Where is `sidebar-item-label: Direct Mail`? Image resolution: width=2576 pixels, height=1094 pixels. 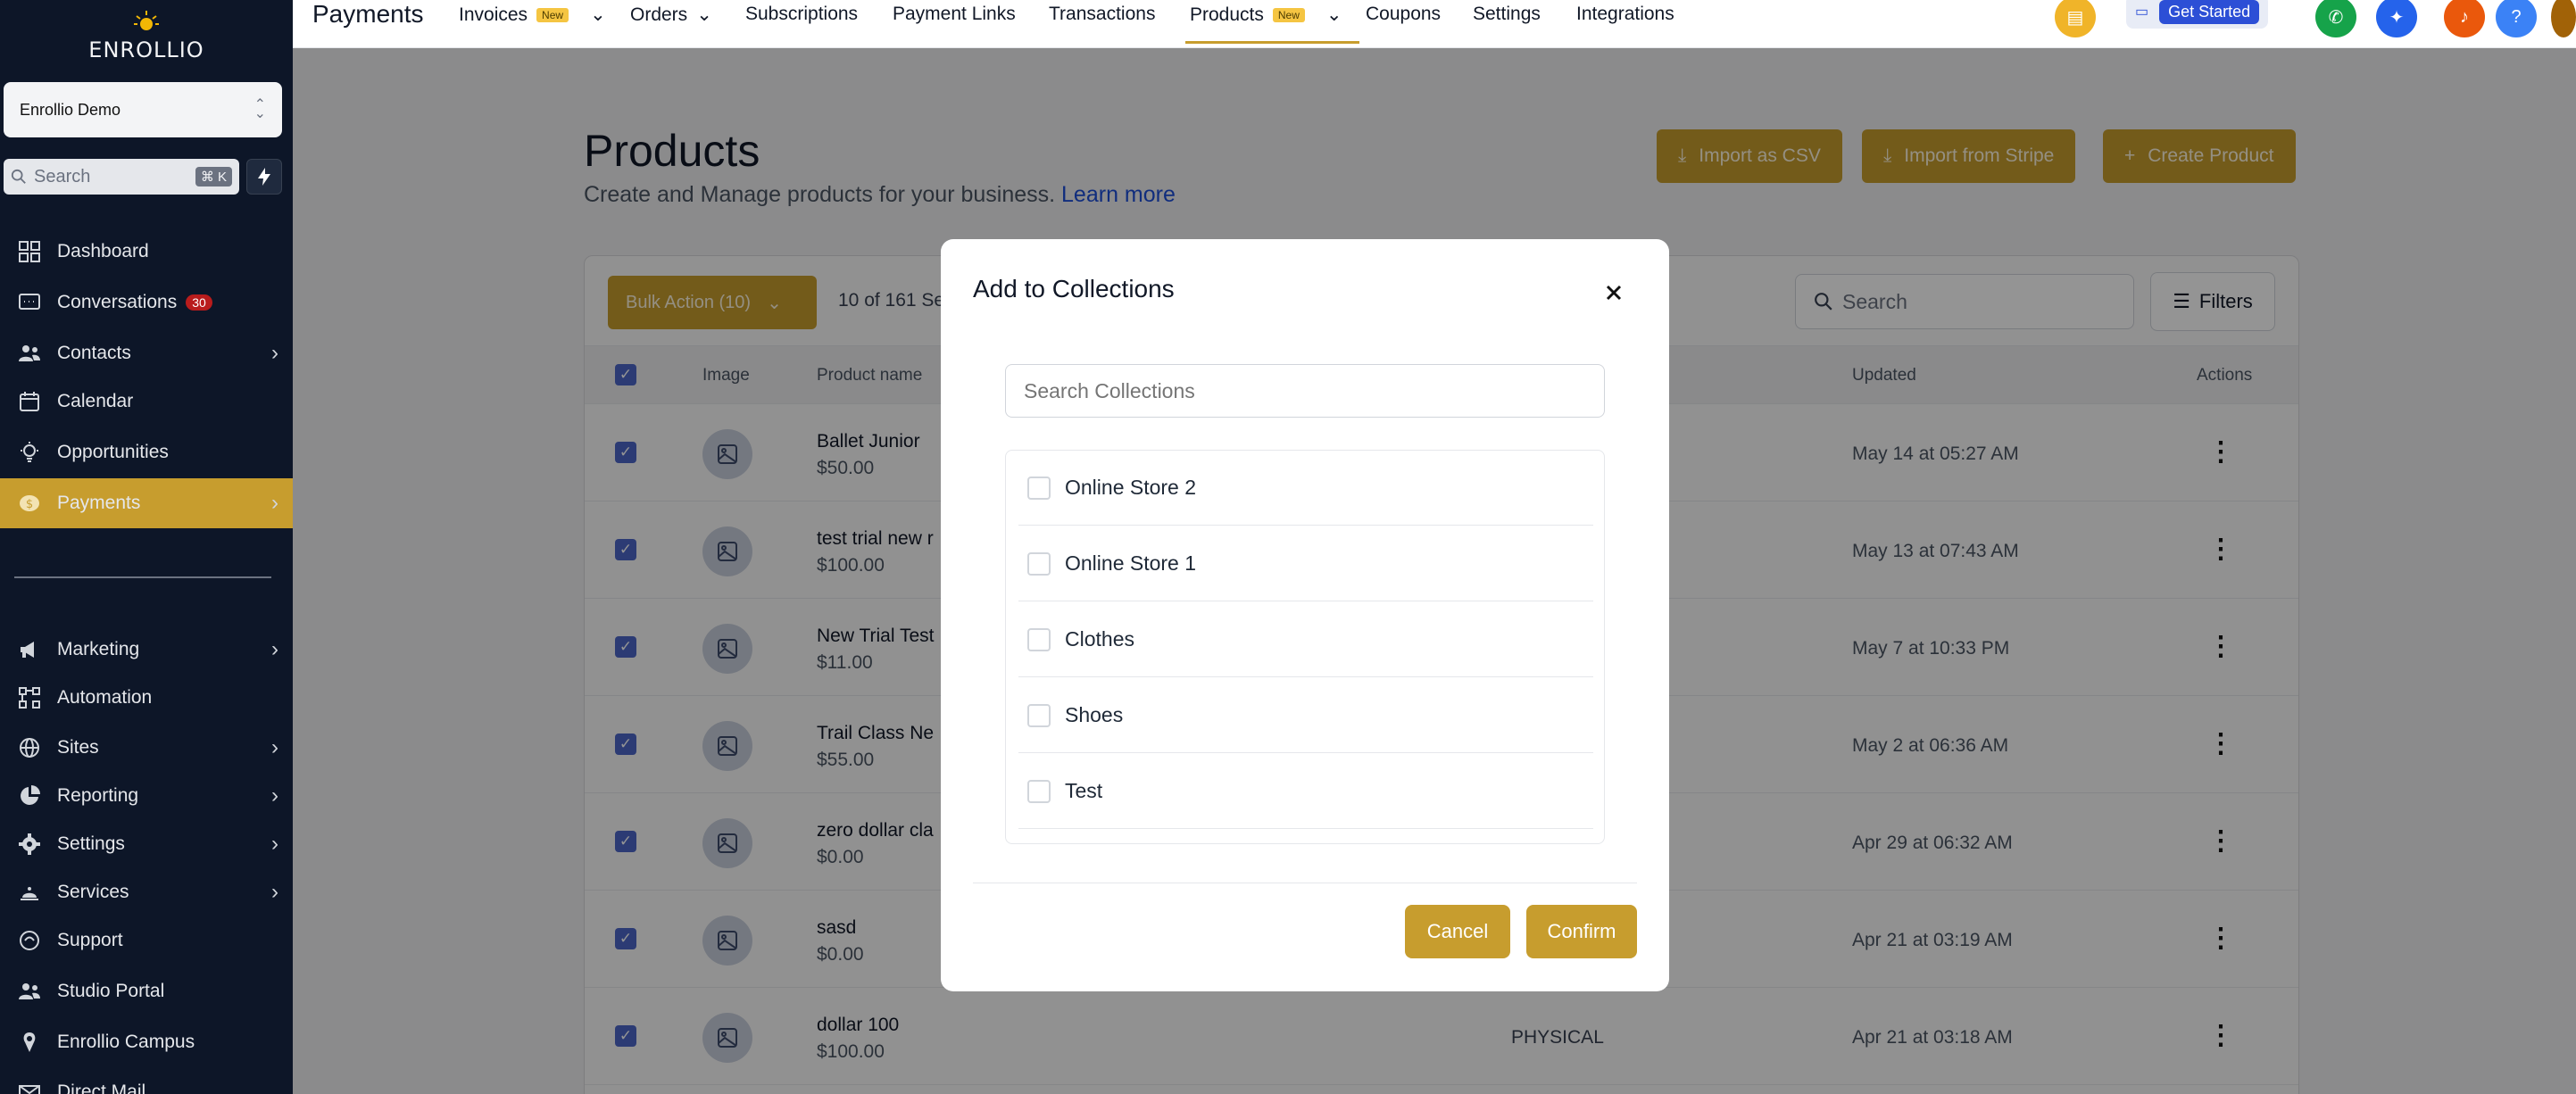 sidebar-item-label: Direct Mail is located at coordinates (101, 1088).